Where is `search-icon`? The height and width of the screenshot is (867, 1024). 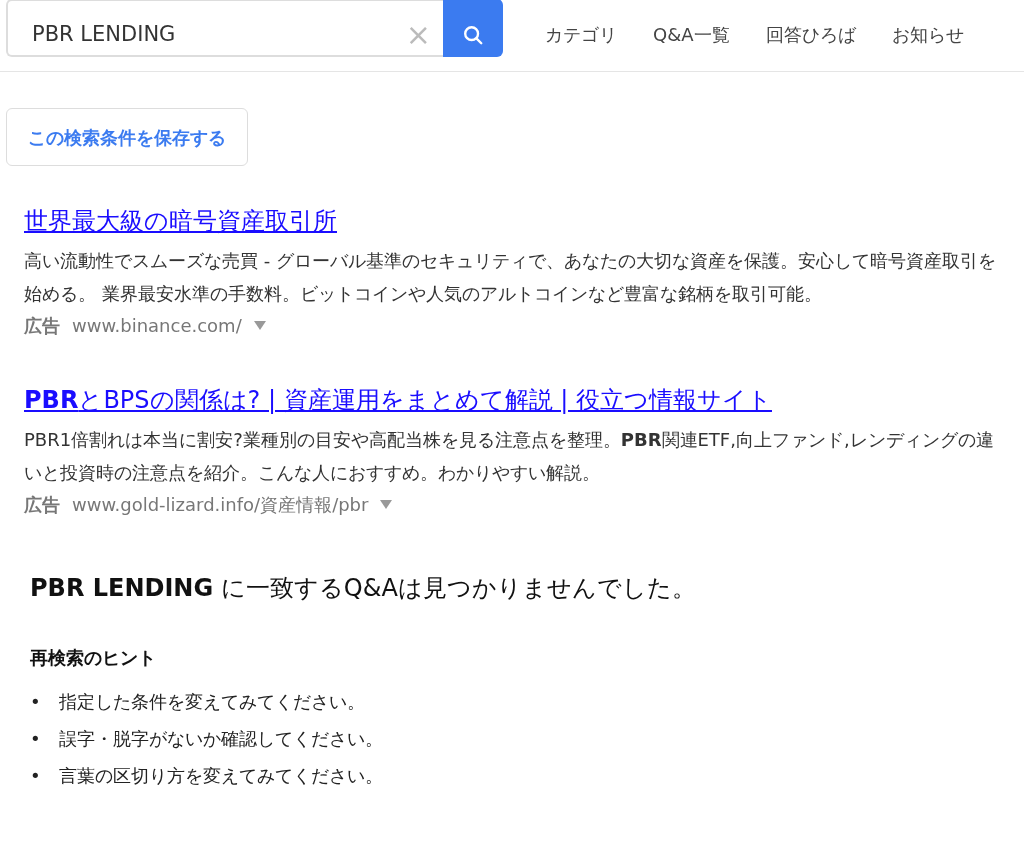
search-icon is located at coordinates (473, 34).